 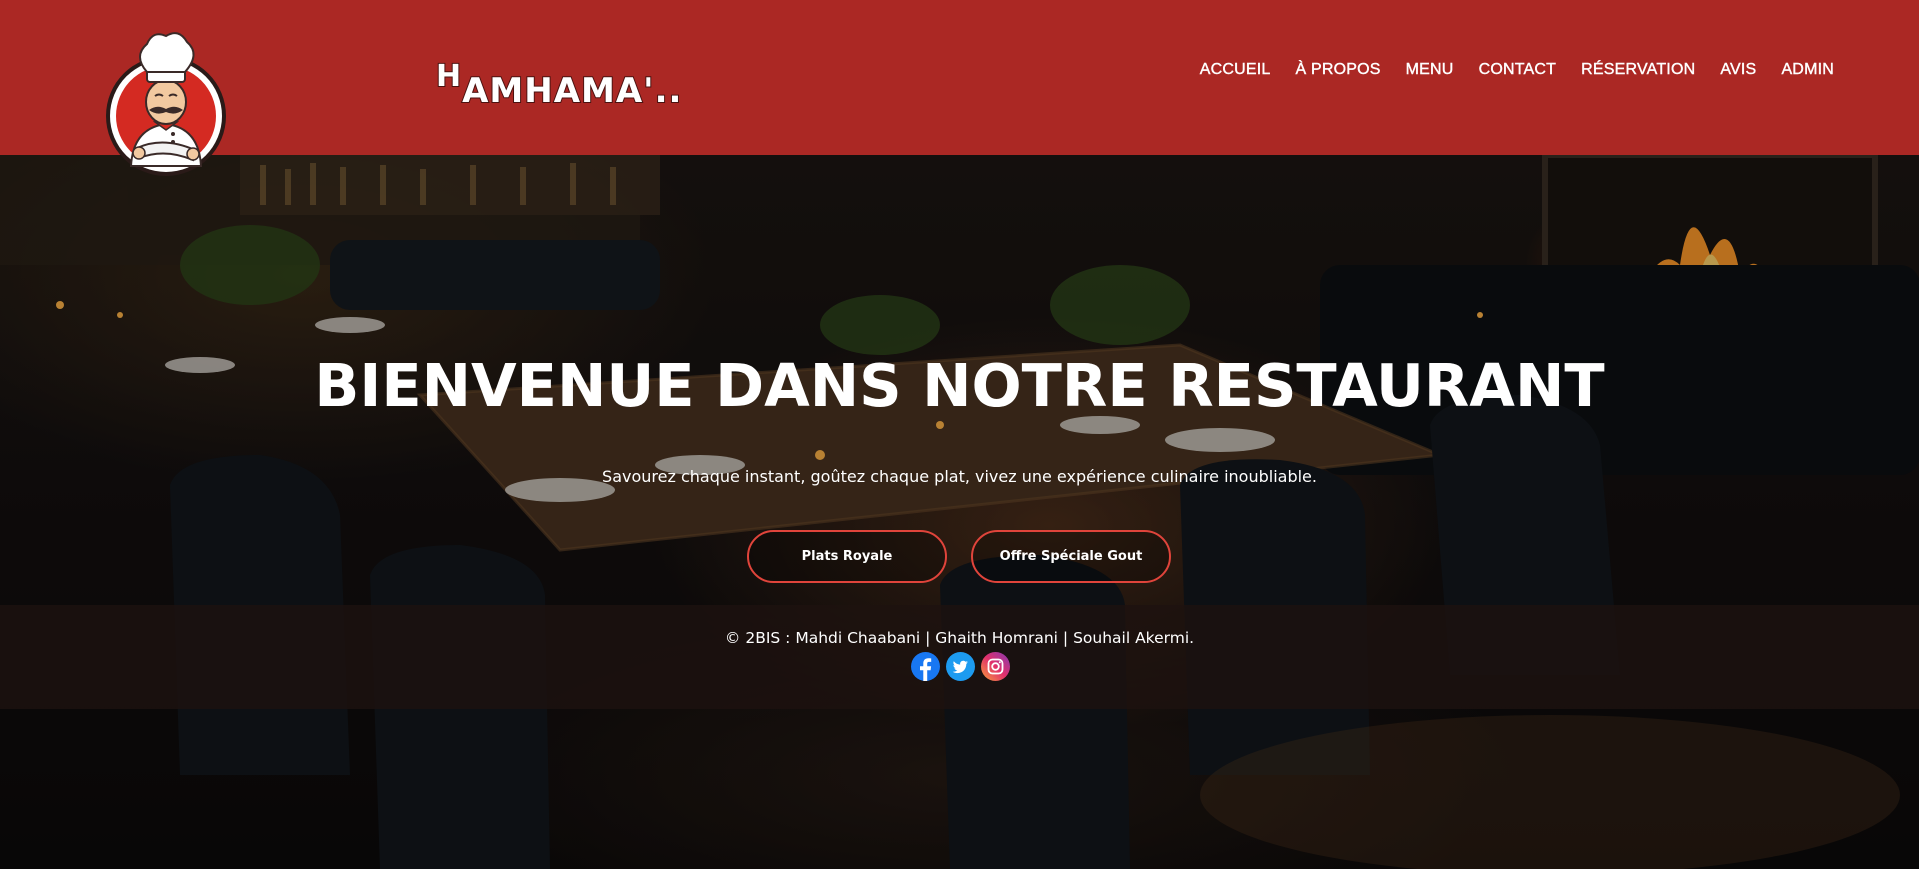 What do you see at coordinates (959, 556) in the screenshot?
I see `hero-button-group: Plats Royale Offre Spéciale Gout` at bounding box center [959, 556].